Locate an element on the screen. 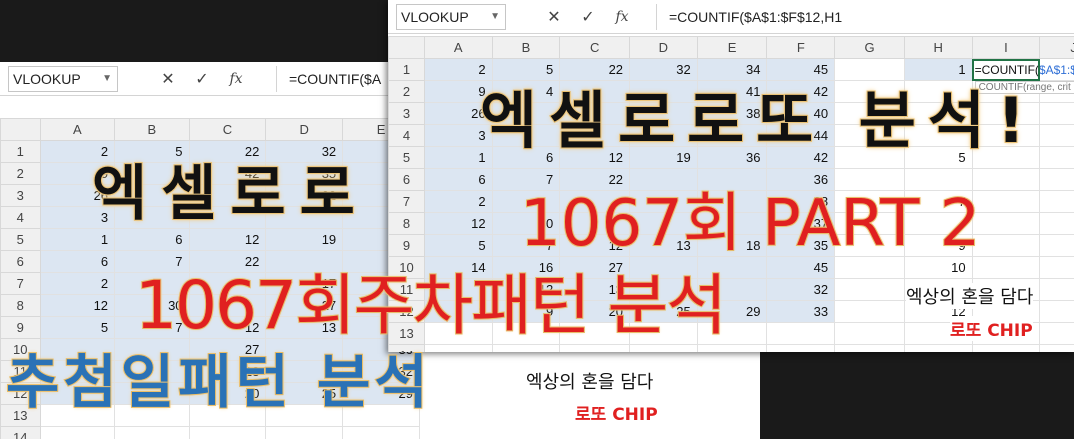 The width and height of the screenshot is (1074, 439). column-header: I is located at coordinates (1006, 47).